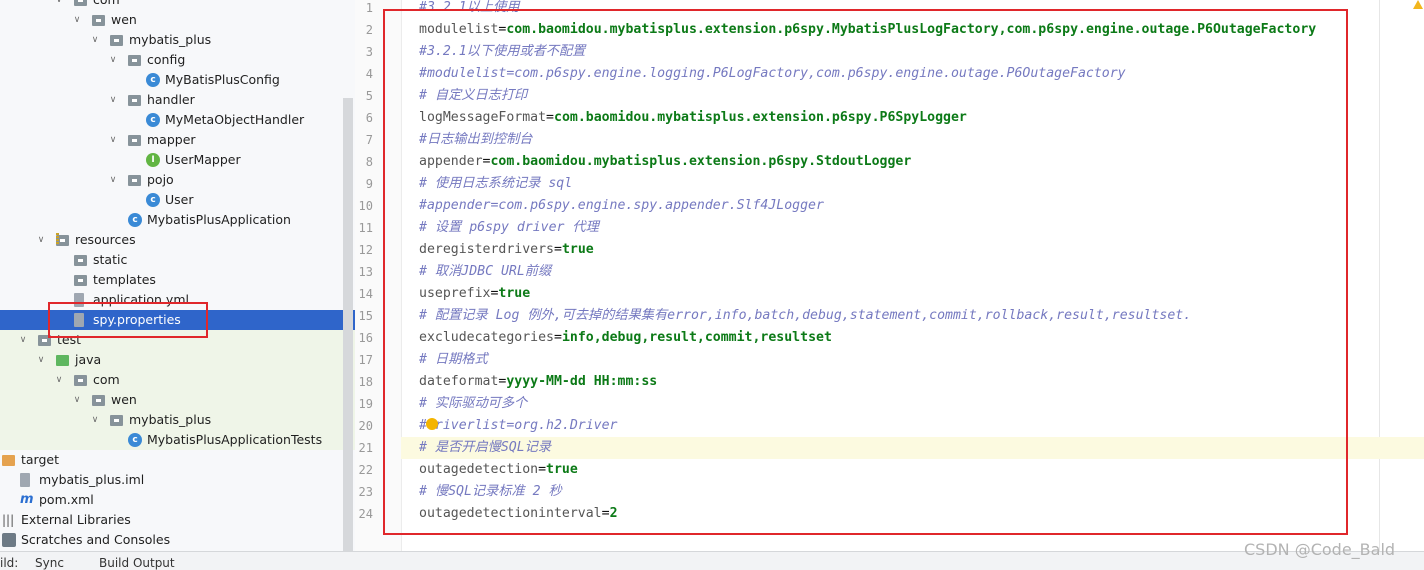 The image size is (1424, 570). I want to click on code-line: # 实际驱动可多个, so click(473, 404).